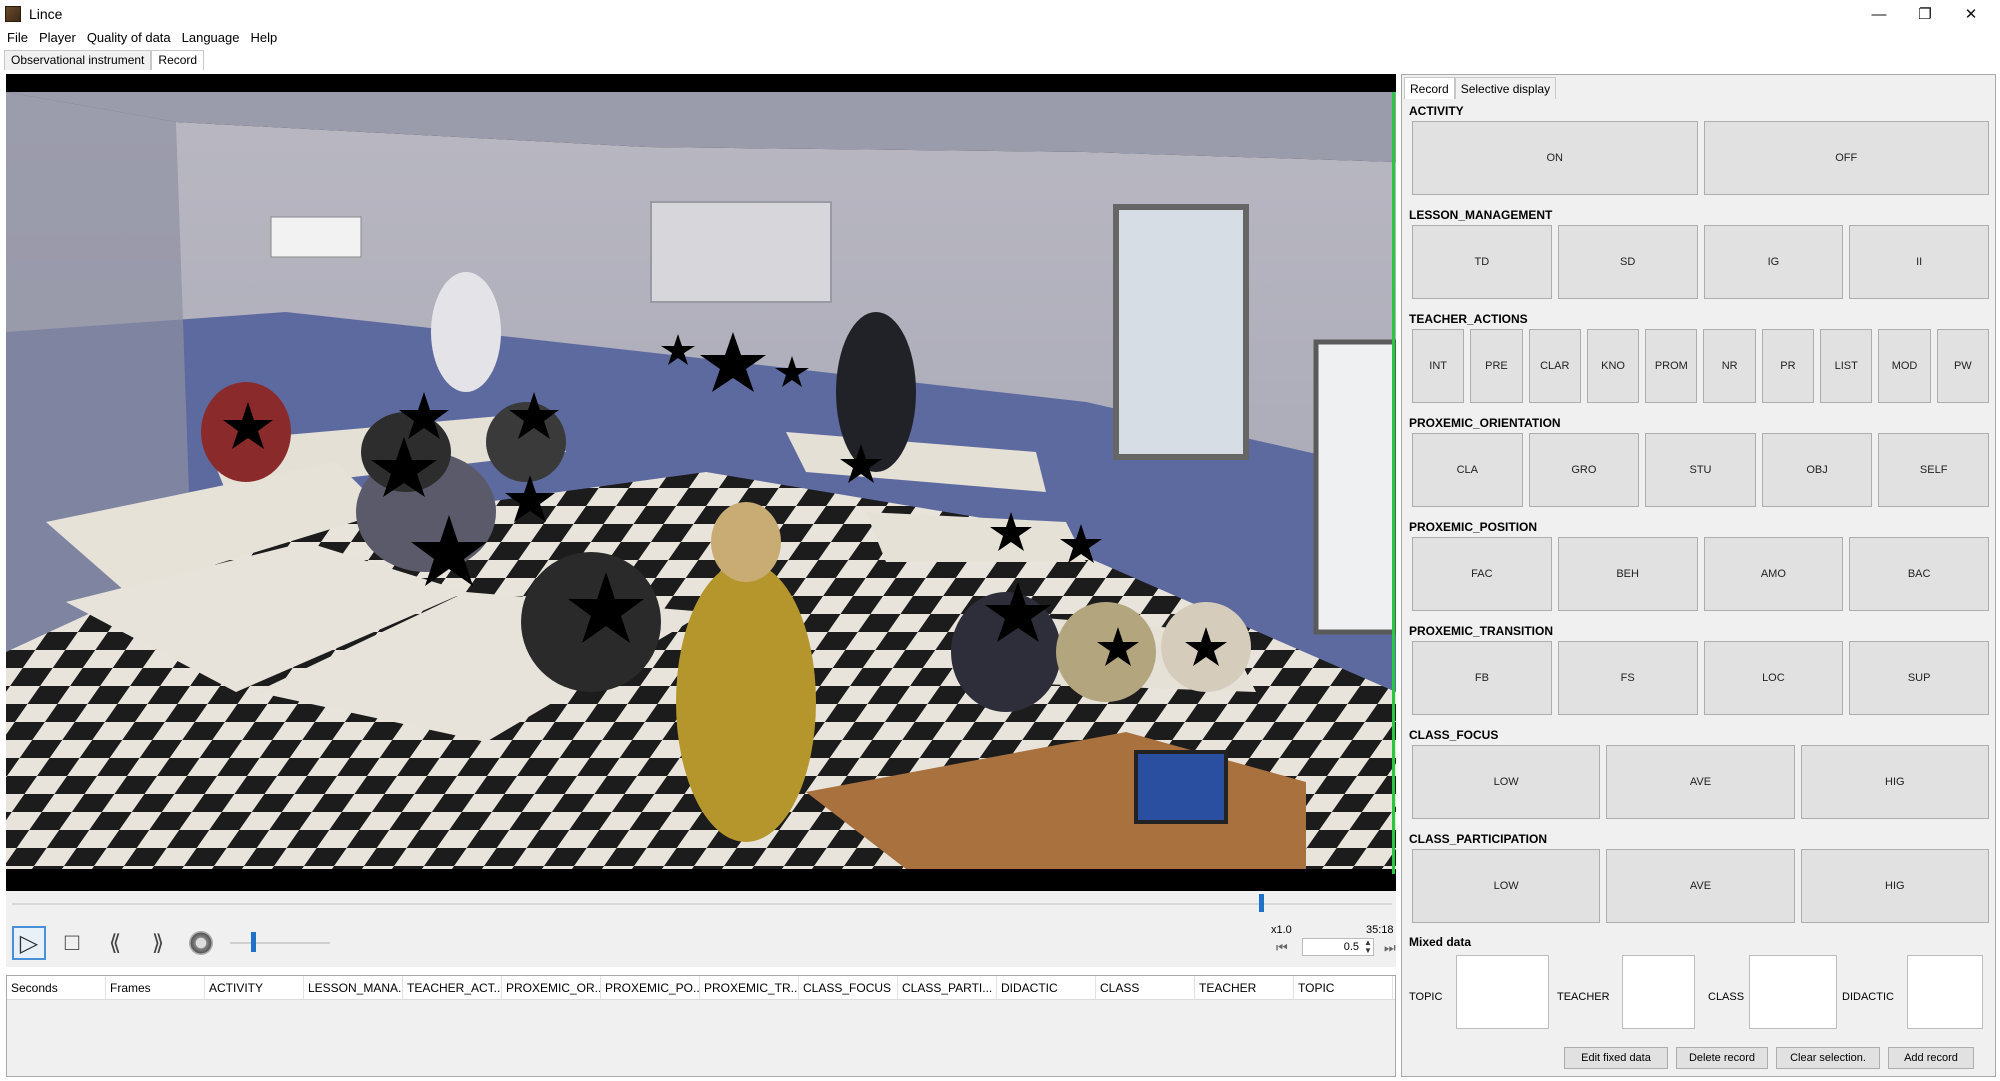 The width and height of the screenshot is (2000, 1081). What do you see at coordinates (253, 942) in the screenshot?
I see `volume-slider-thumb` at bounding box center [253, 942].